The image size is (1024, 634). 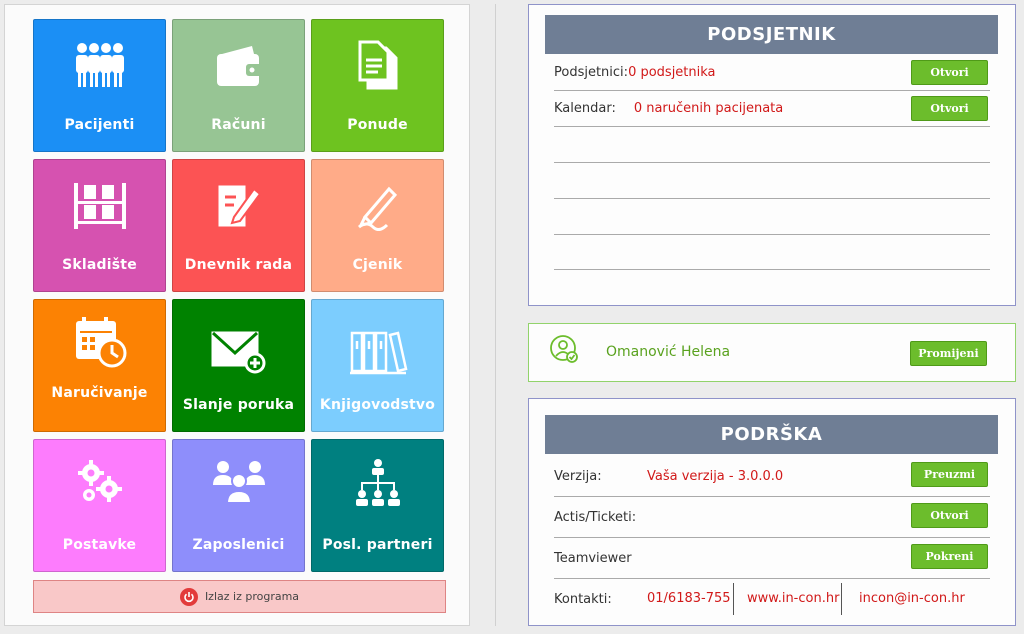 What do you see at coordinates (99, 65) in the screenshot?
I see `patients-icon` at bounding box center [99, 65].